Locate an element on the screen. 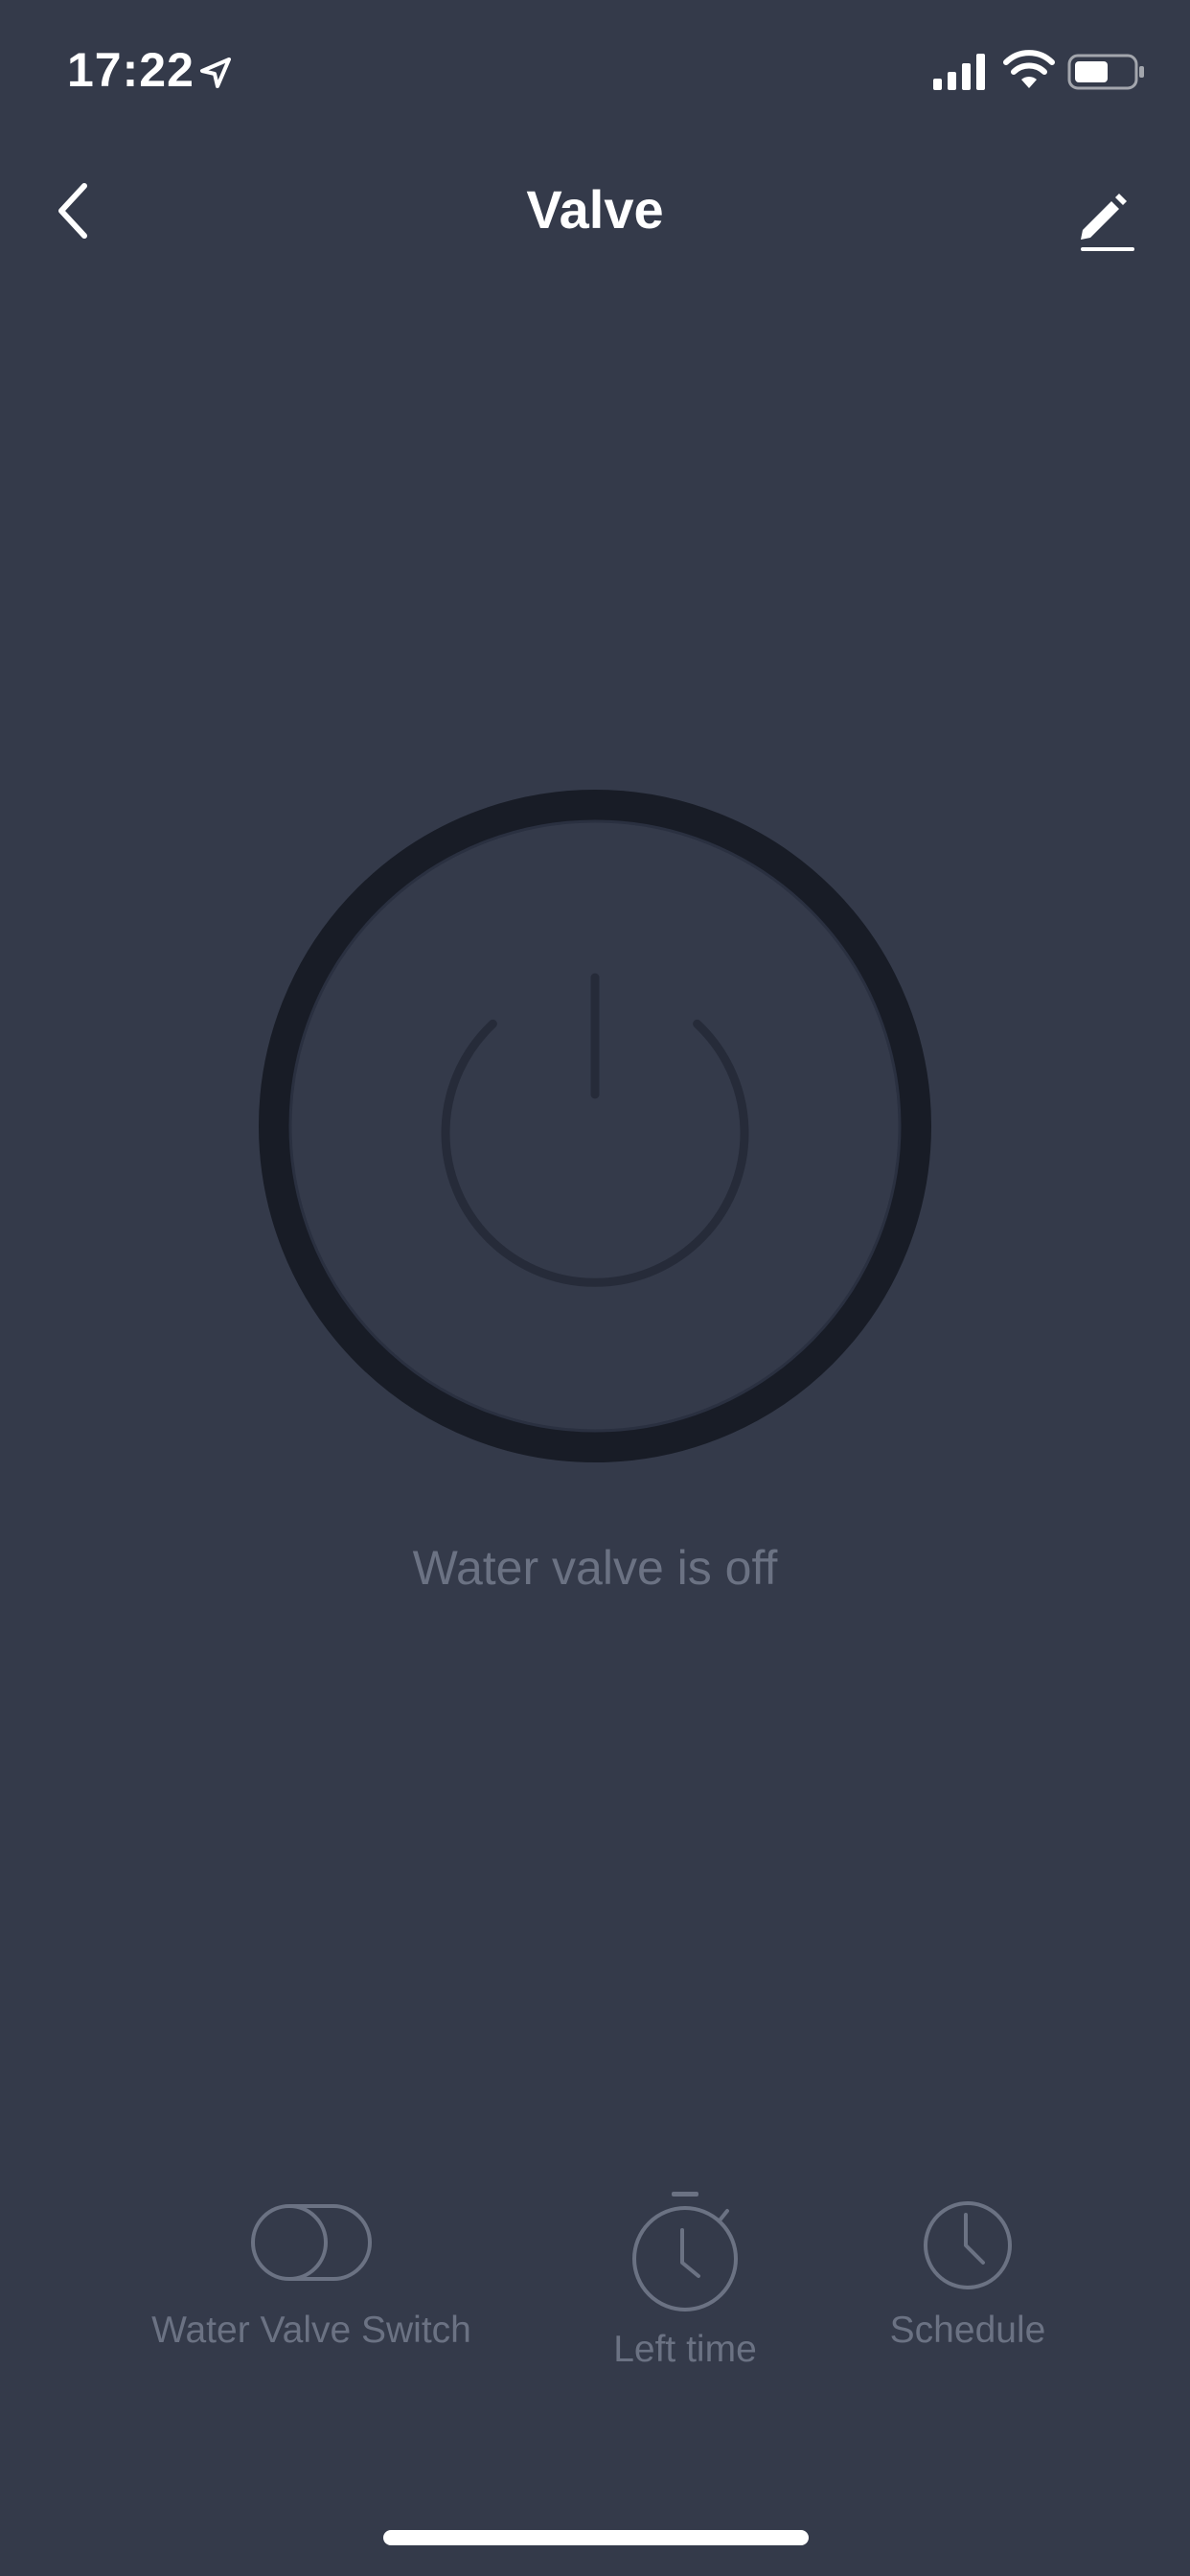 The width and height of the screenshot is (1190, 2576). pencil-icon is located at coordinates (1107, 222).